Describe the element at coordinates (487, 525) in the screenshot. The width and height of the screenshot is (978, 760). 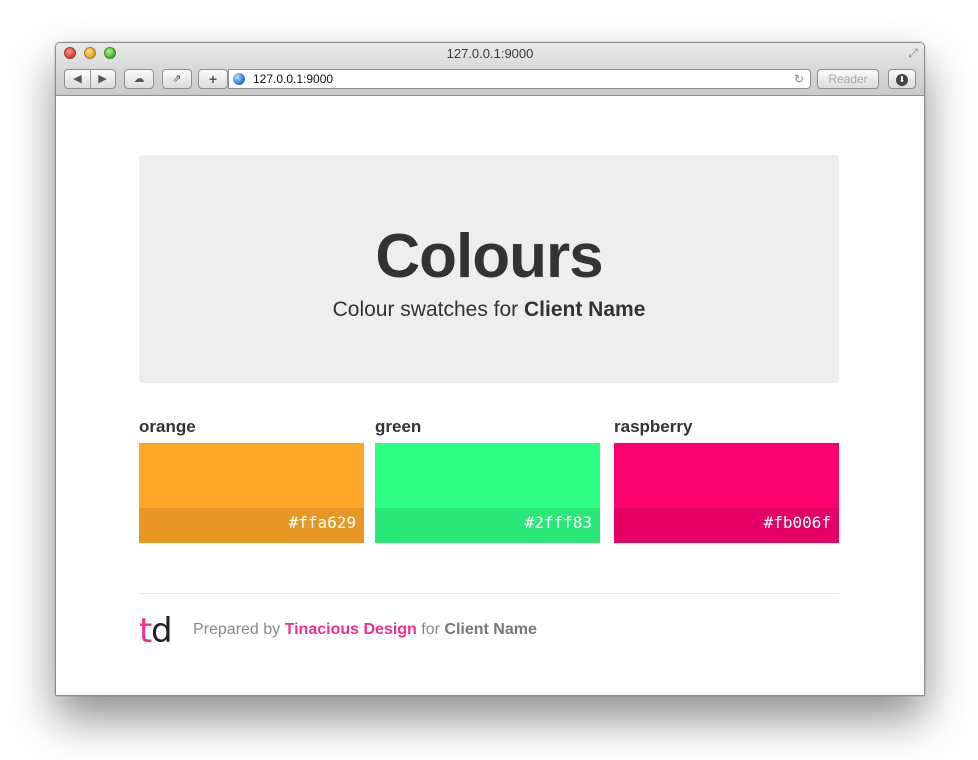
I see `swatch-hex-code: #2fff83` at that location.